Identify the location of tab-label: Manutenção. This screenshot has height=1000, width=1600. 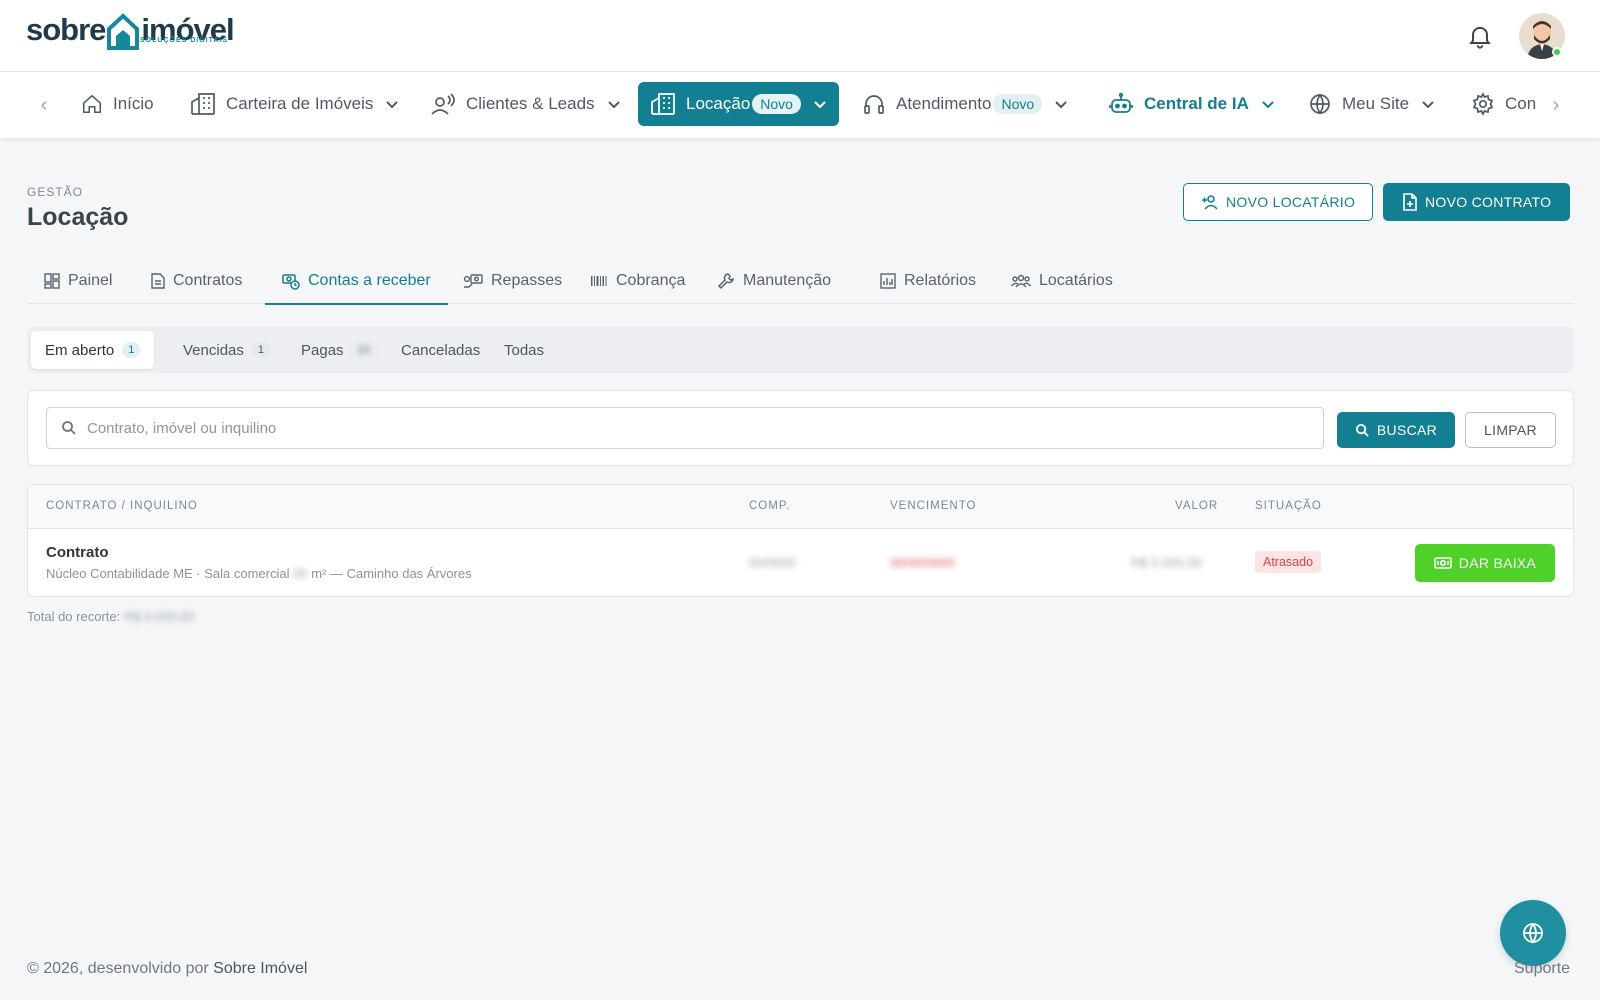
(787, 280).